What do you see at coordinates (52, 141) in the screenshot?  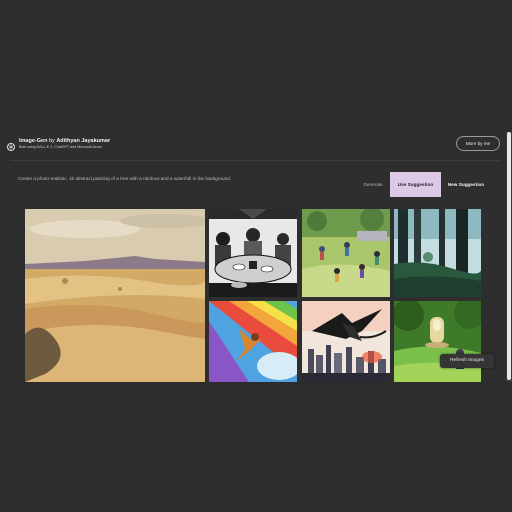 I see `by-text: by` at bounding box center [52, 141].